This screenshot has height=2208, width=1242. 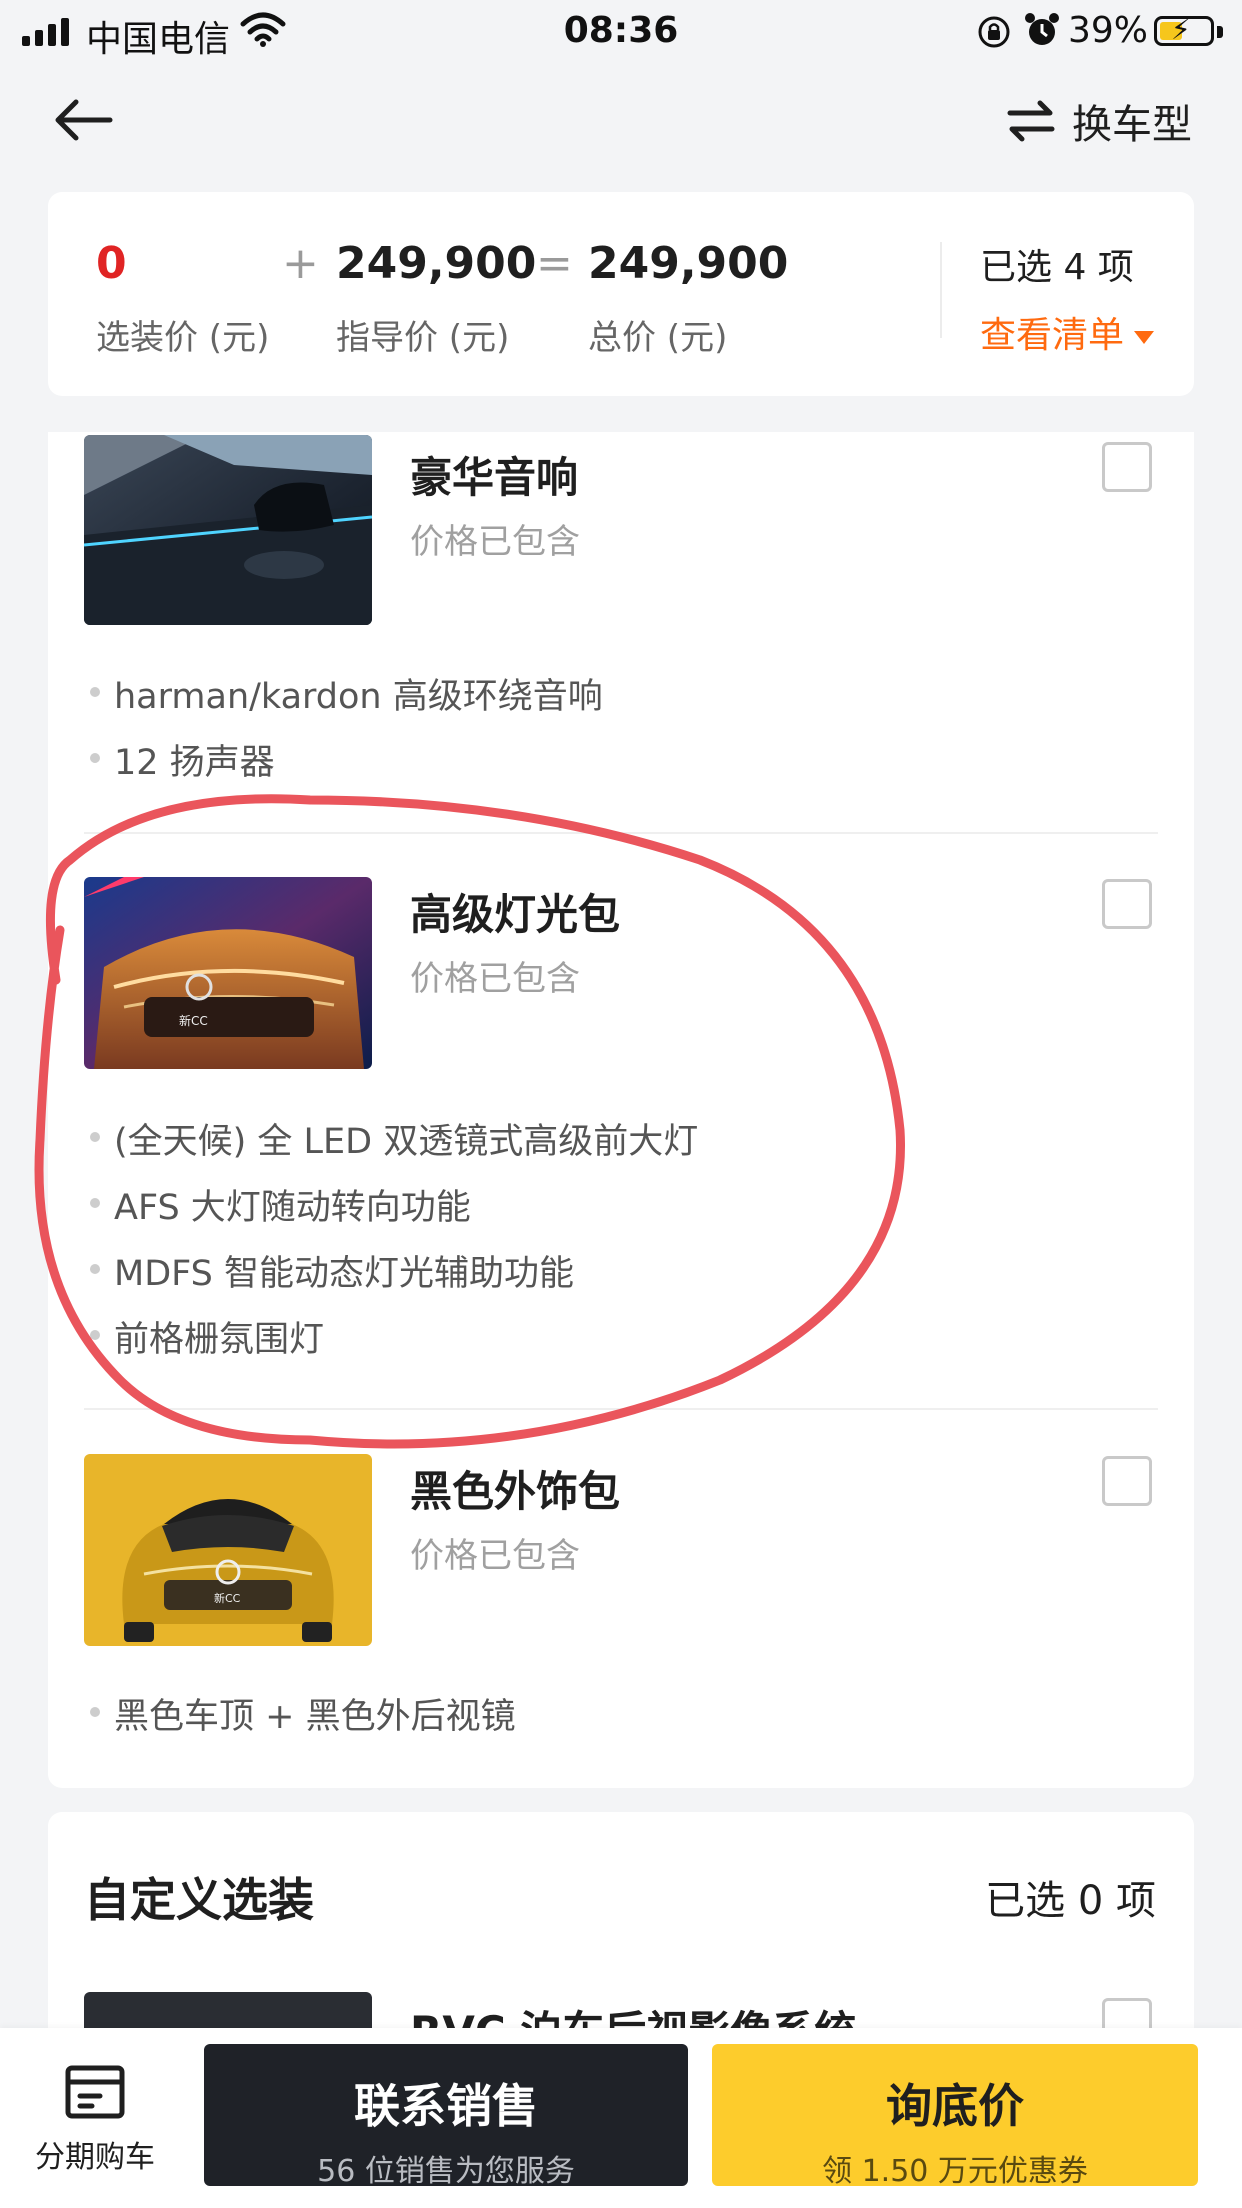 I want to click on feature-item: MDFS 智能动态灯光辅助功能, so click(x=331, y=1270).